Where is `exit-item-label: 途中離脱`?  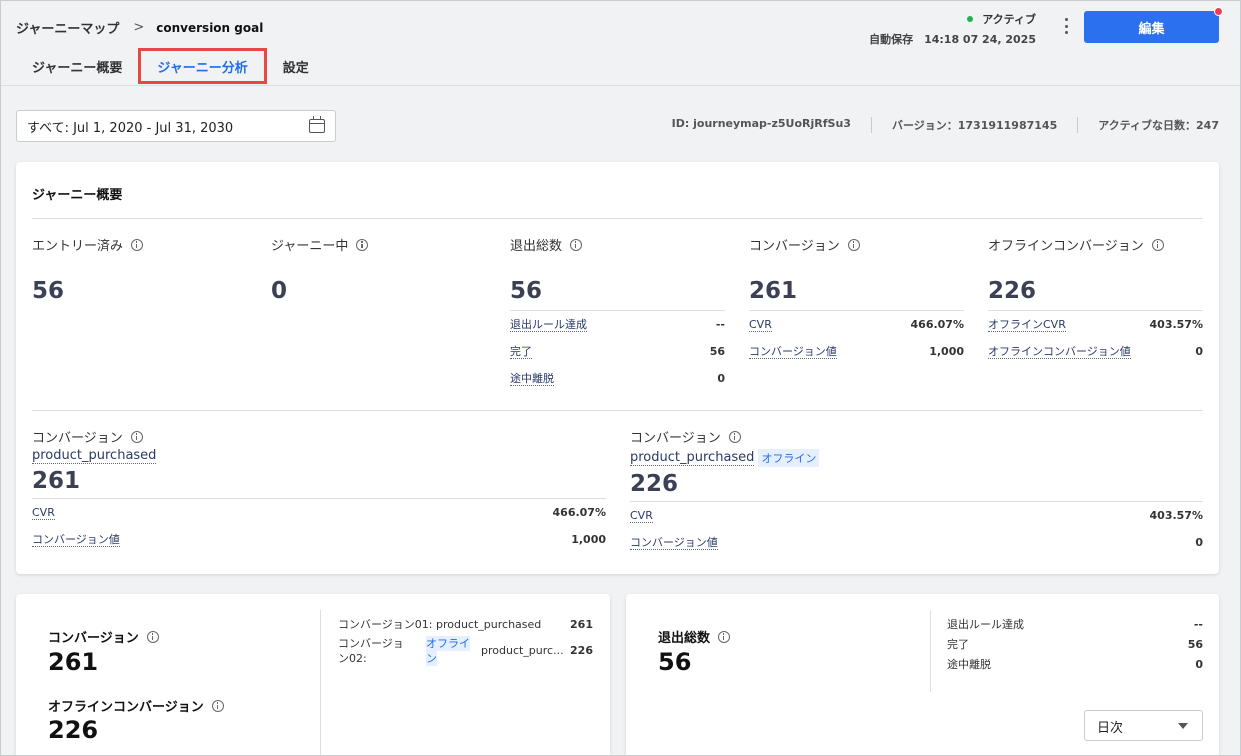 exit-item-label: 途中離脱 is located at coordinates (969, 664).